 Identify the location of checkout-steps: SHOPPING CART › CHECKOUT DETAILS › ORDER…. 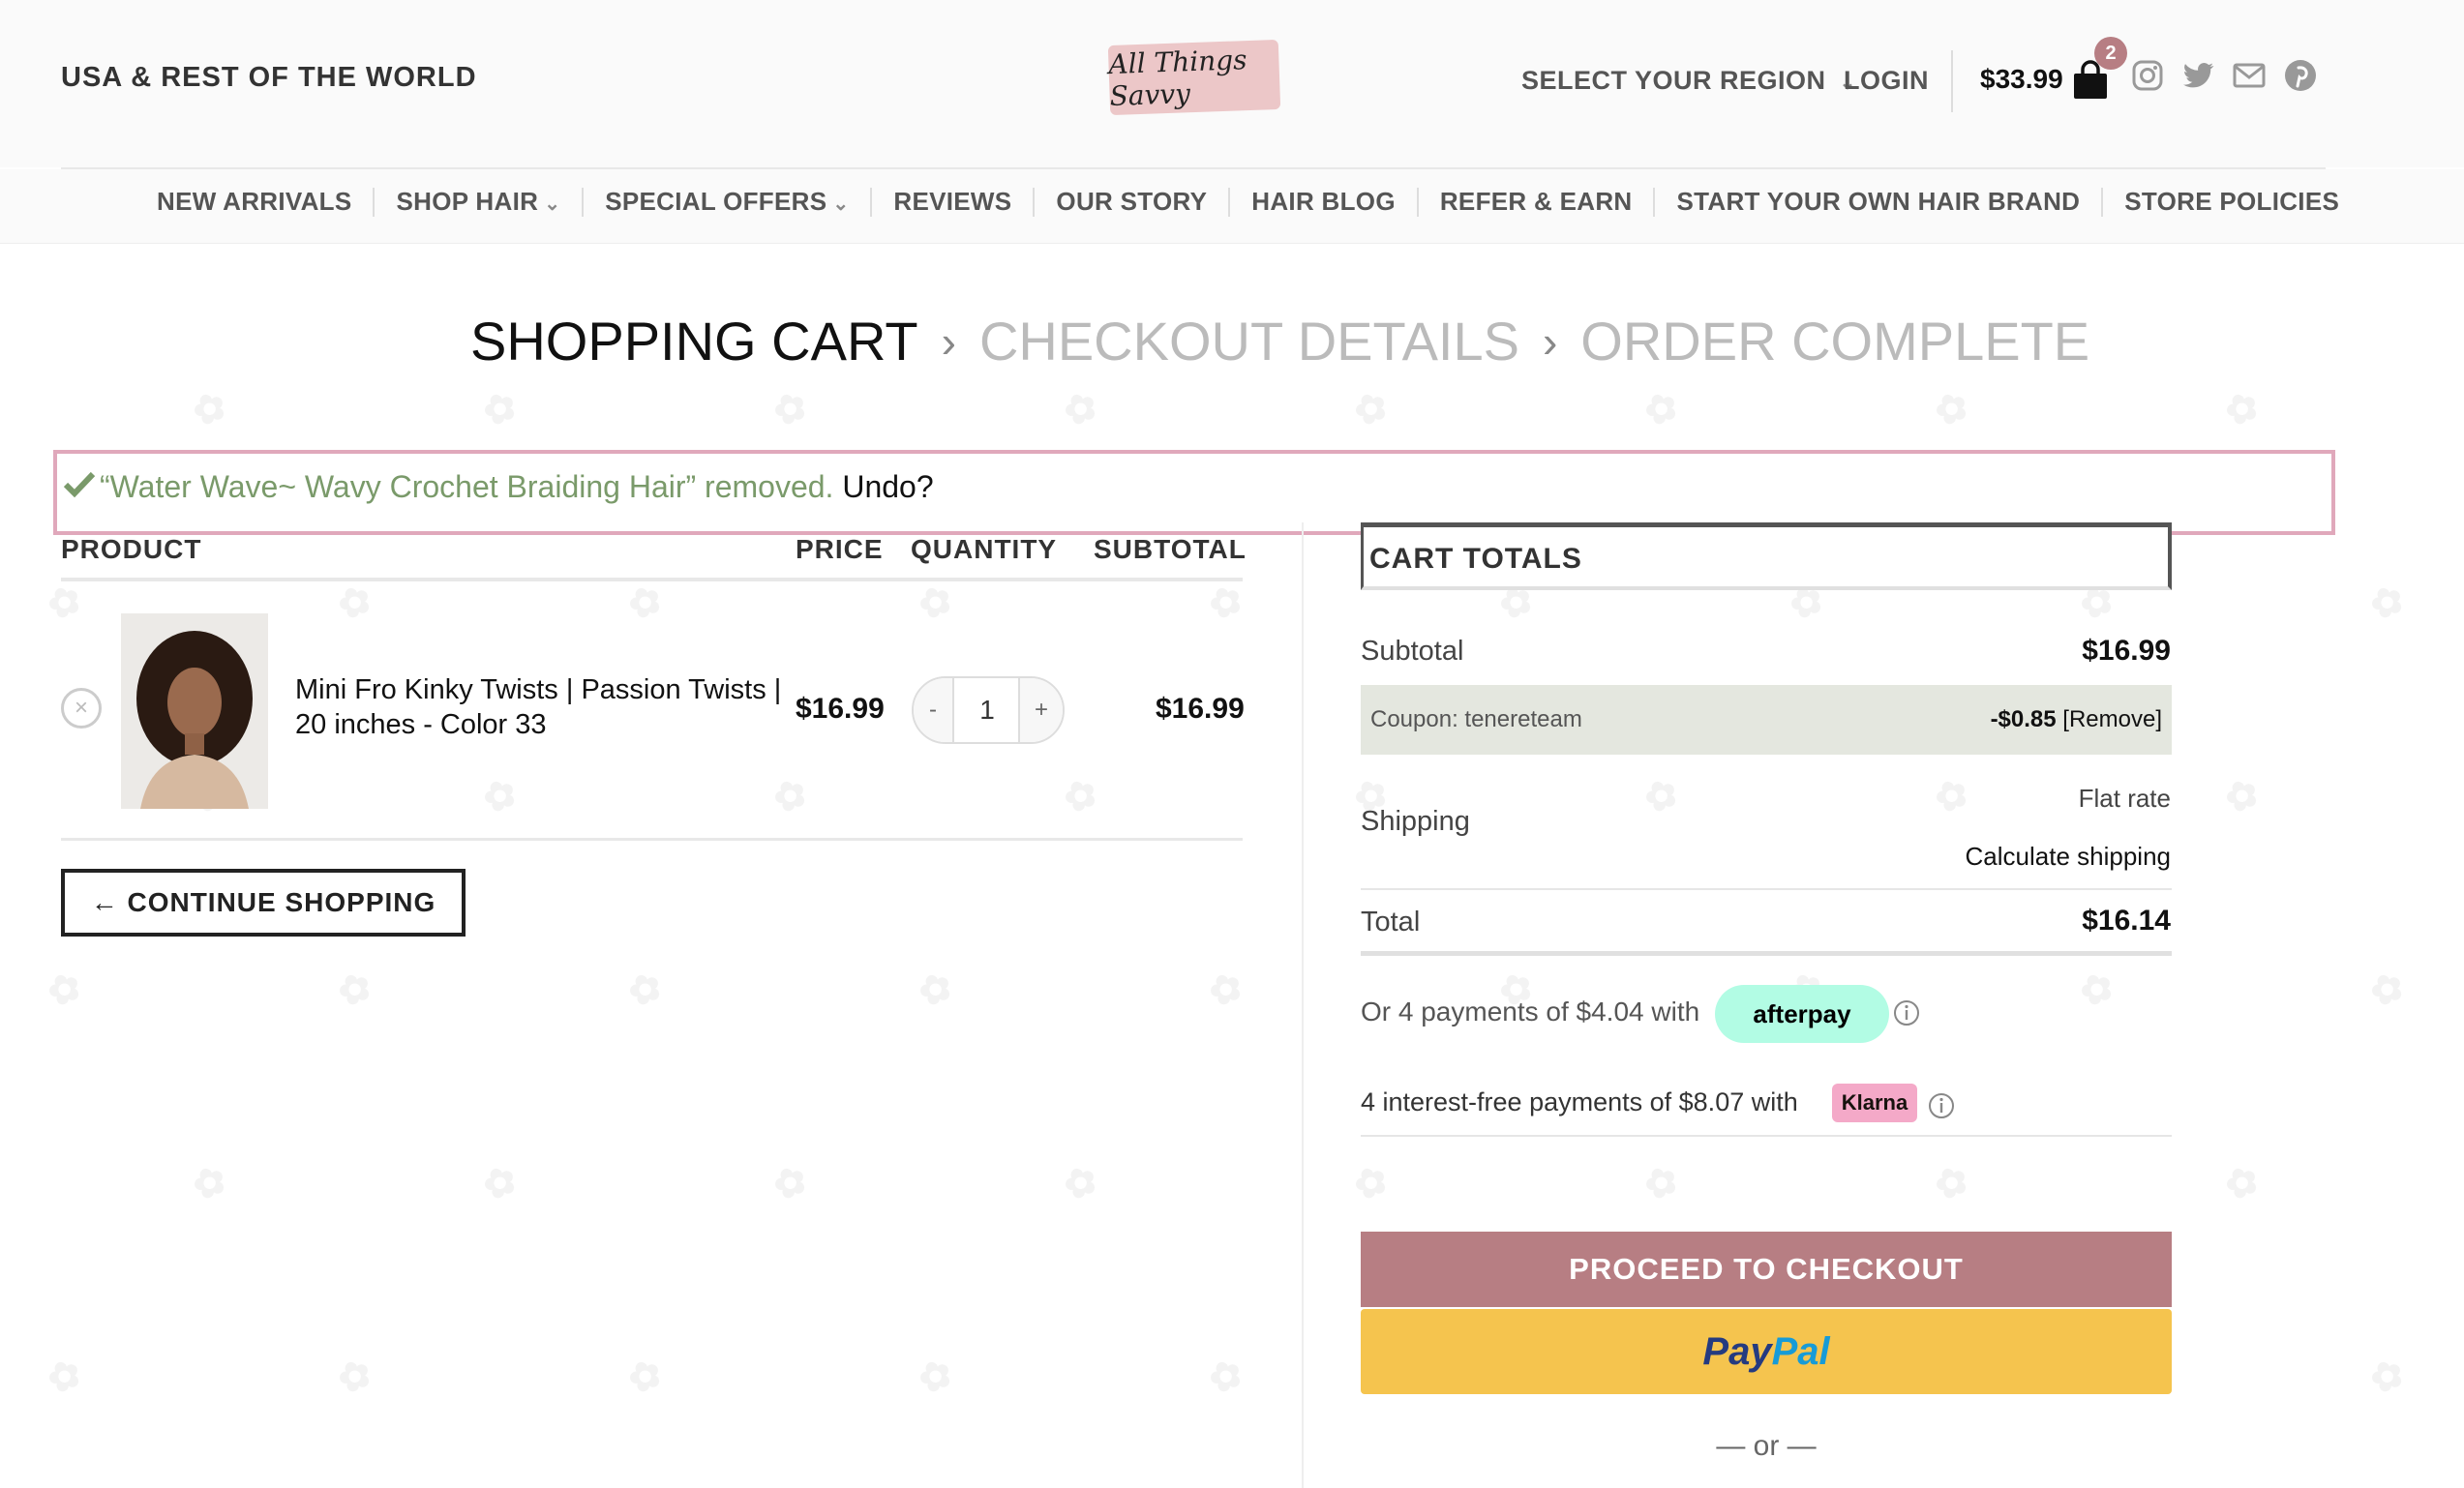
(1279, 341).